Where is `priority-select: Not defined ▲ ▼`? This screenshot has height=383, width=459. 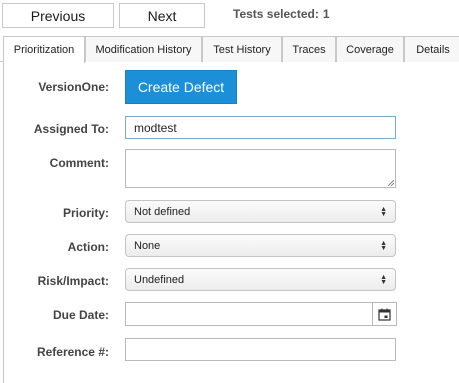 priority-select: Not defined ▲ ▼ is located at coordinates (260, 211).